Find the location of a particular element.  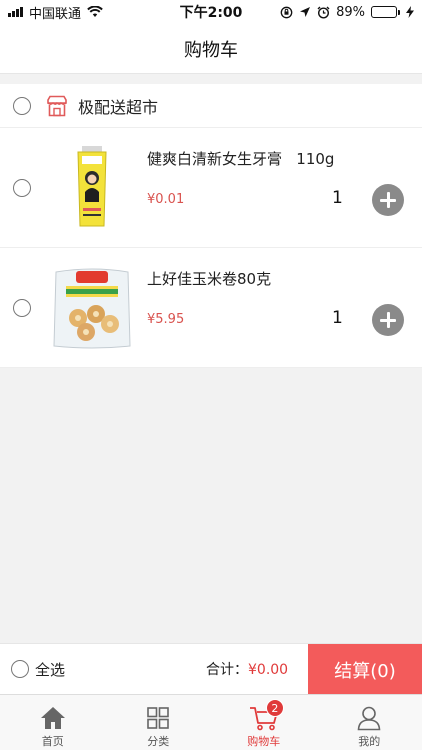

store-select-radio is located at coordinates (22, 105).